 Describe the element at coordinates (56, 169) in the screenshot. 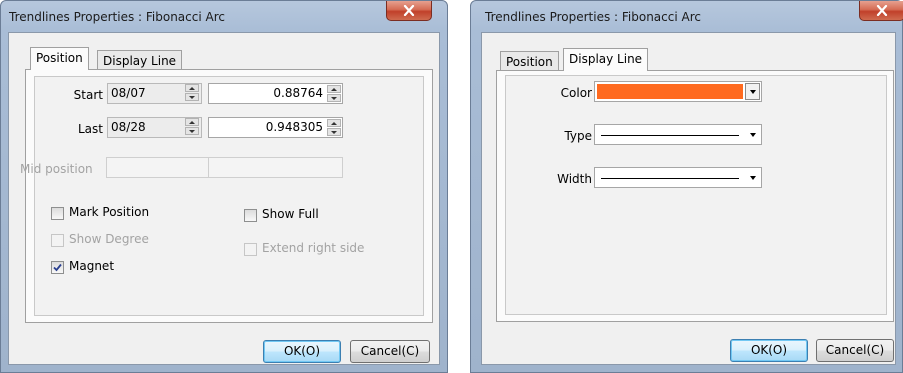

I see `mid-position-label: Mid position` at that location.